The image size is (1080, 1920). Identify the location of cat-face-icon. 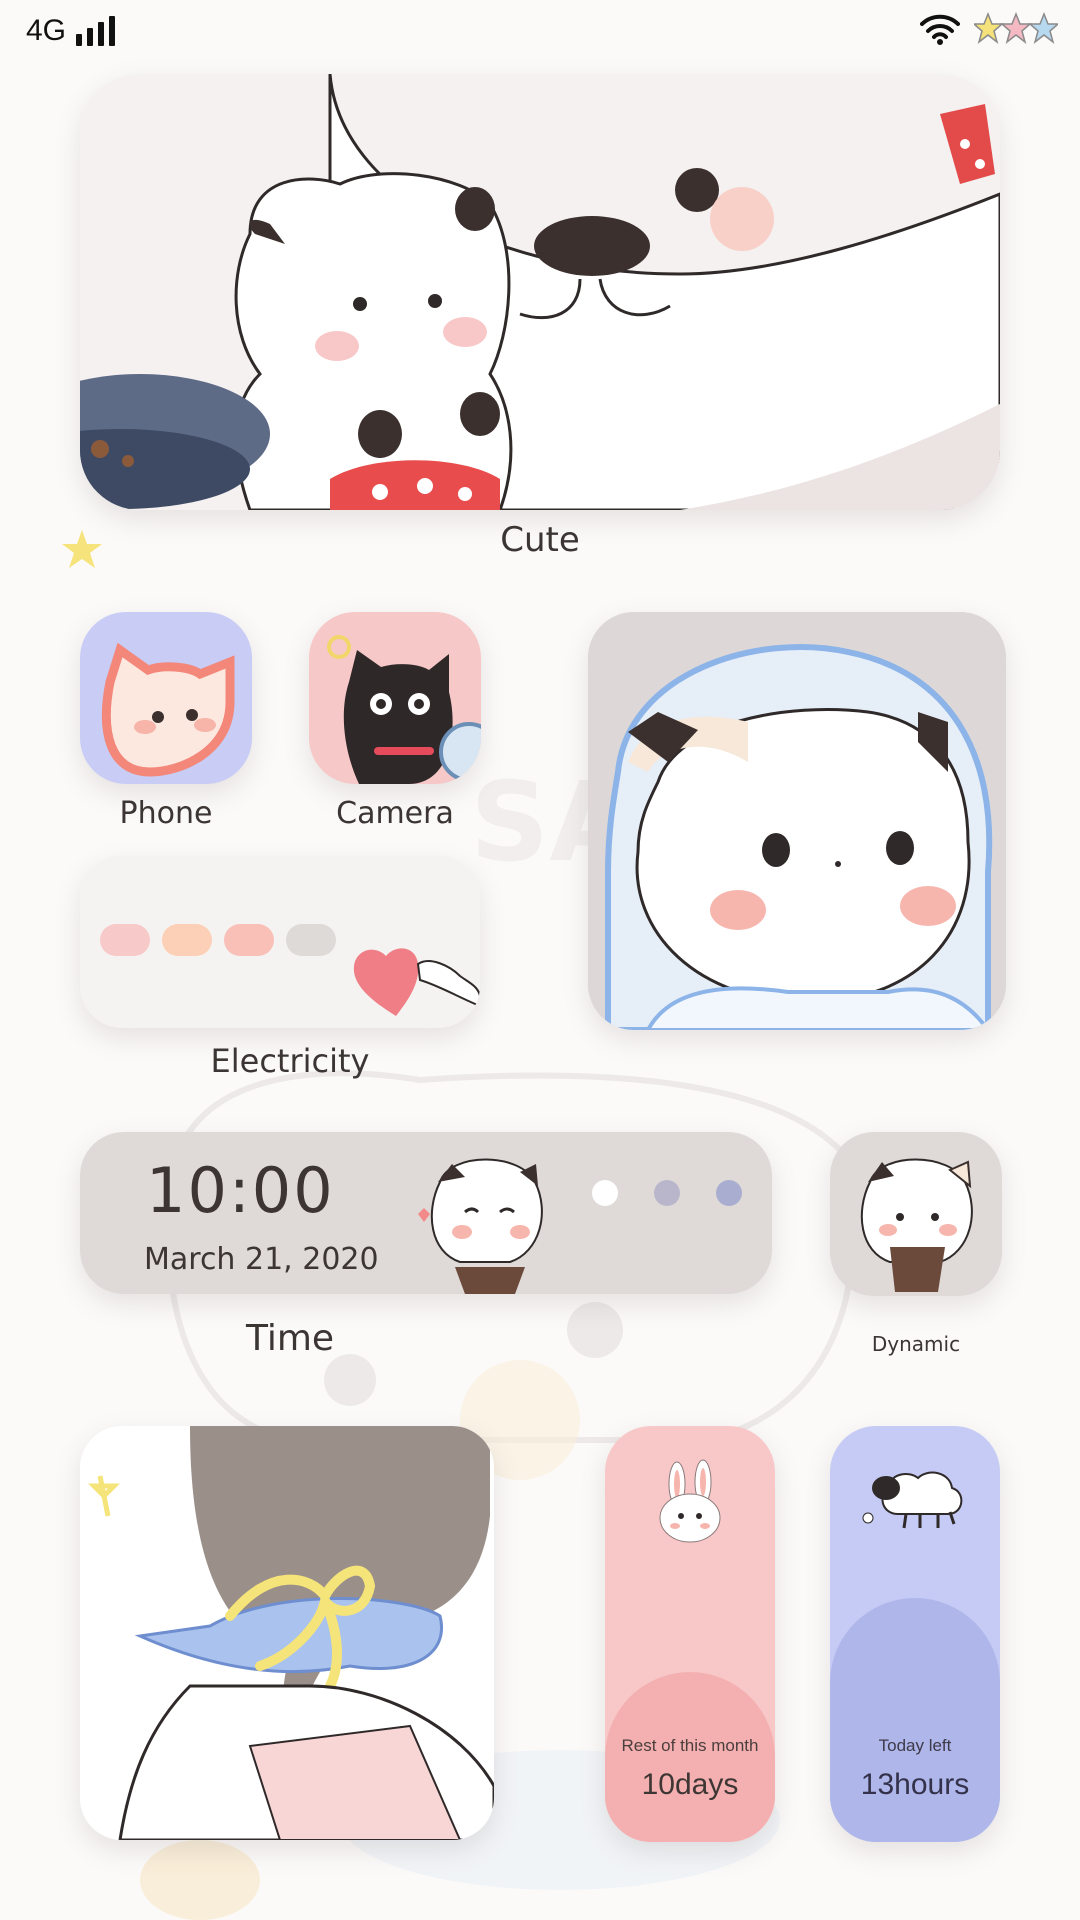
(168, 709).